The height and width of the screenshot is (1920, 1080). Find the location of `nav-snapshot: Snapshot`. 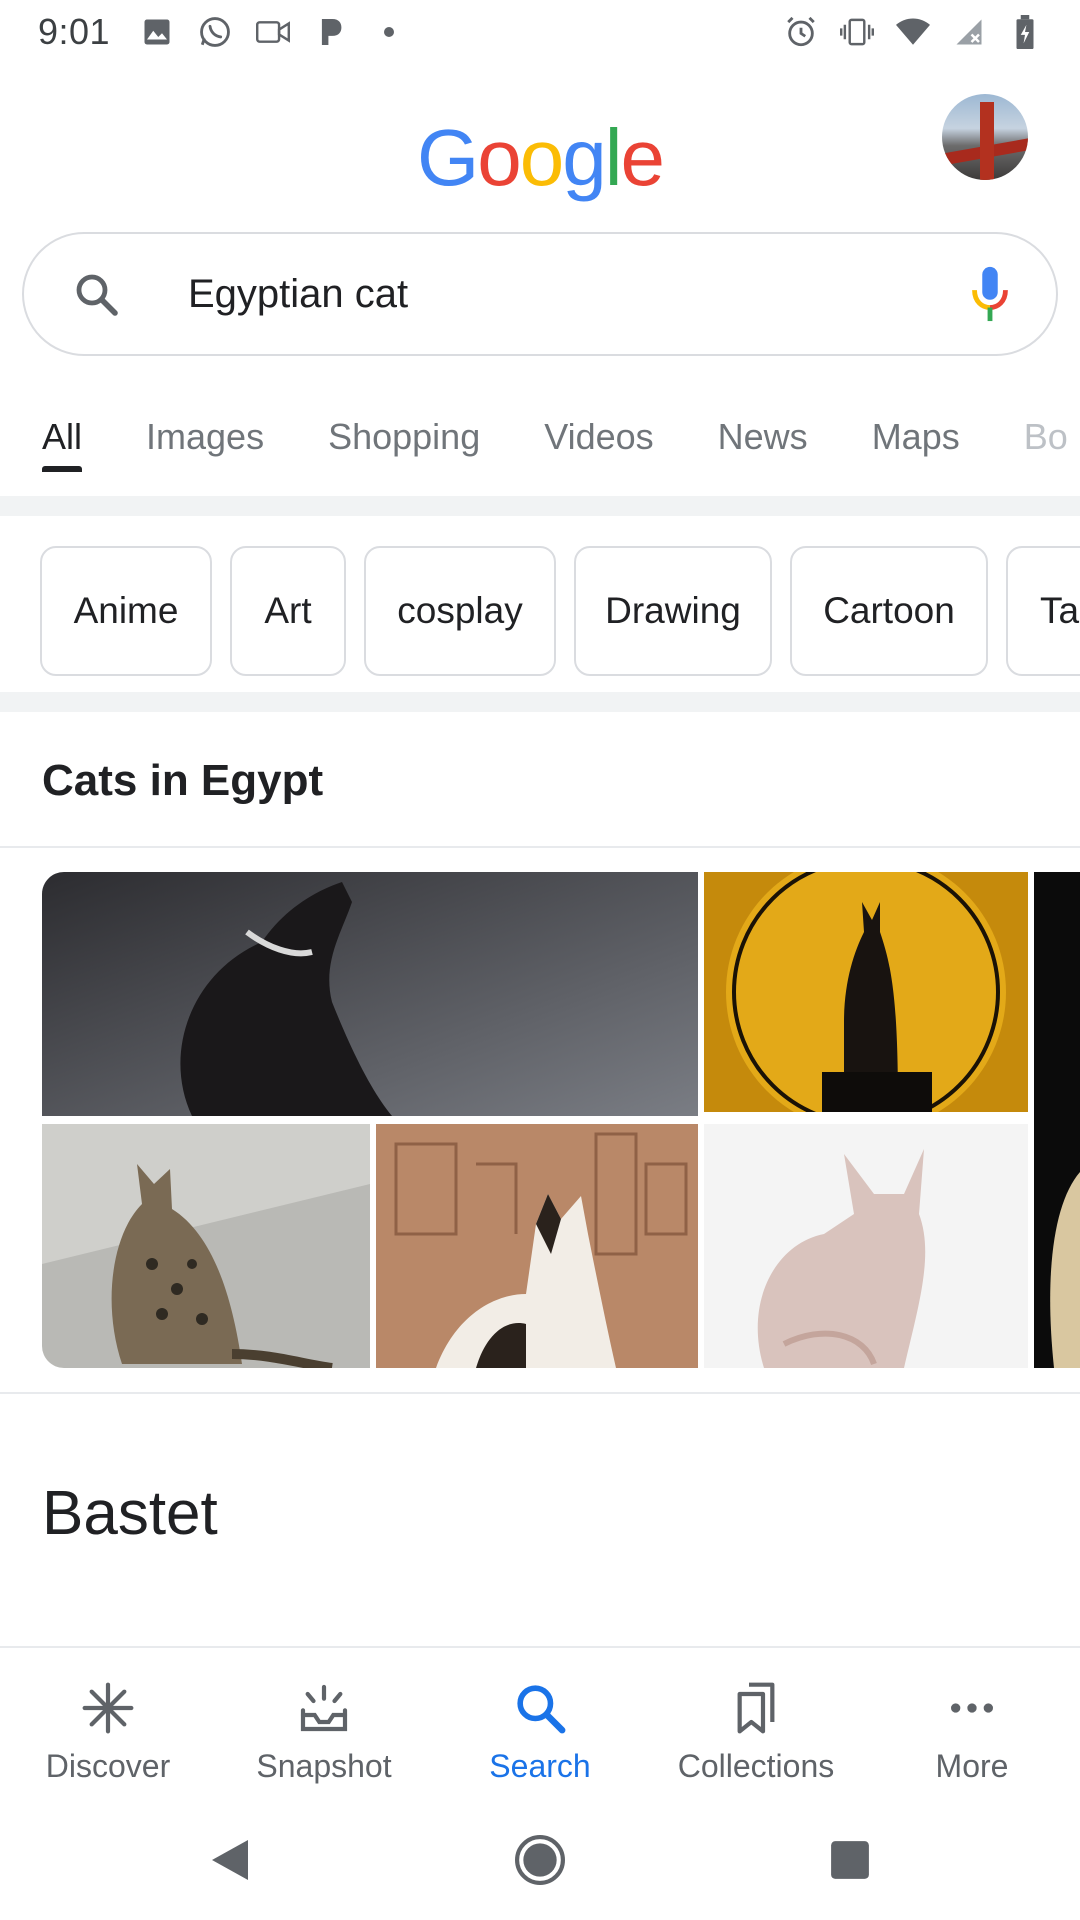

nav-snapshot: Snapshot is located at coordinates (324, 1724).